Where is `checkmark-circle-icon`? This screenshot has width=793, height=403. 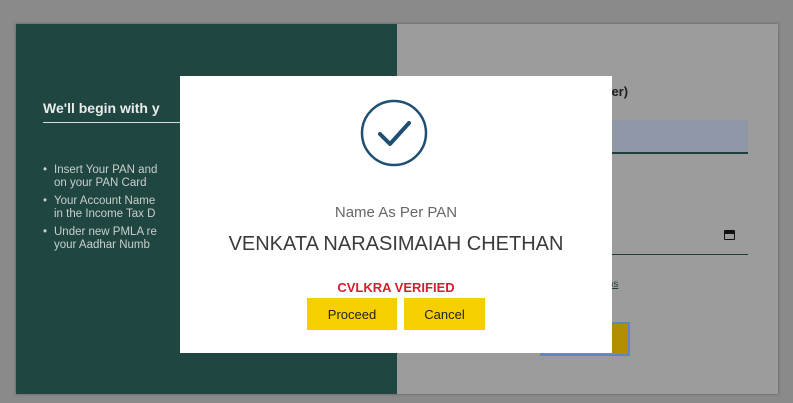 checkmark-circle-icon is located at coordinates (394, 133).